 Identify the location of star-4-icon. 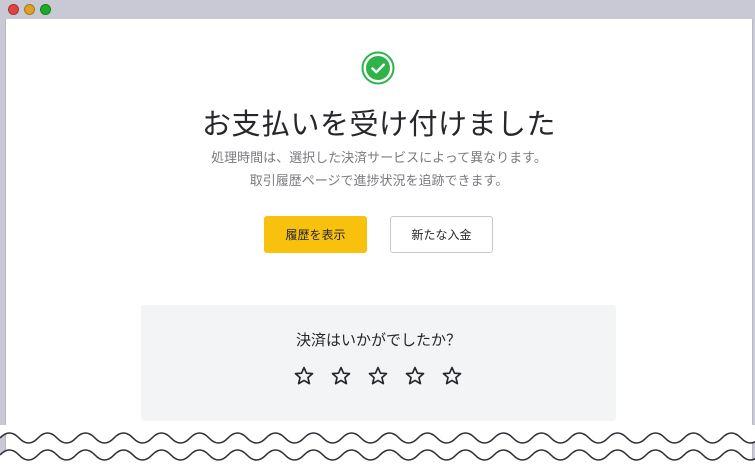
(415, 376).